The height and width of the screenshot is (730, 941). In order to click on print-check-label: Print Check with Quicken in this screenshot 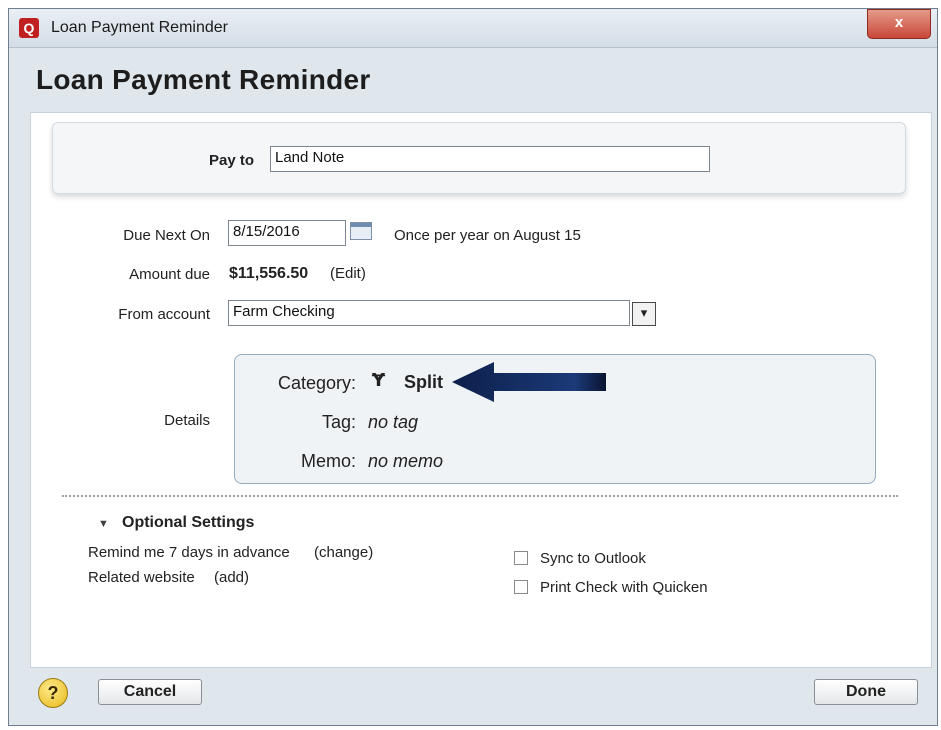, I will do `click(624, 587)`.